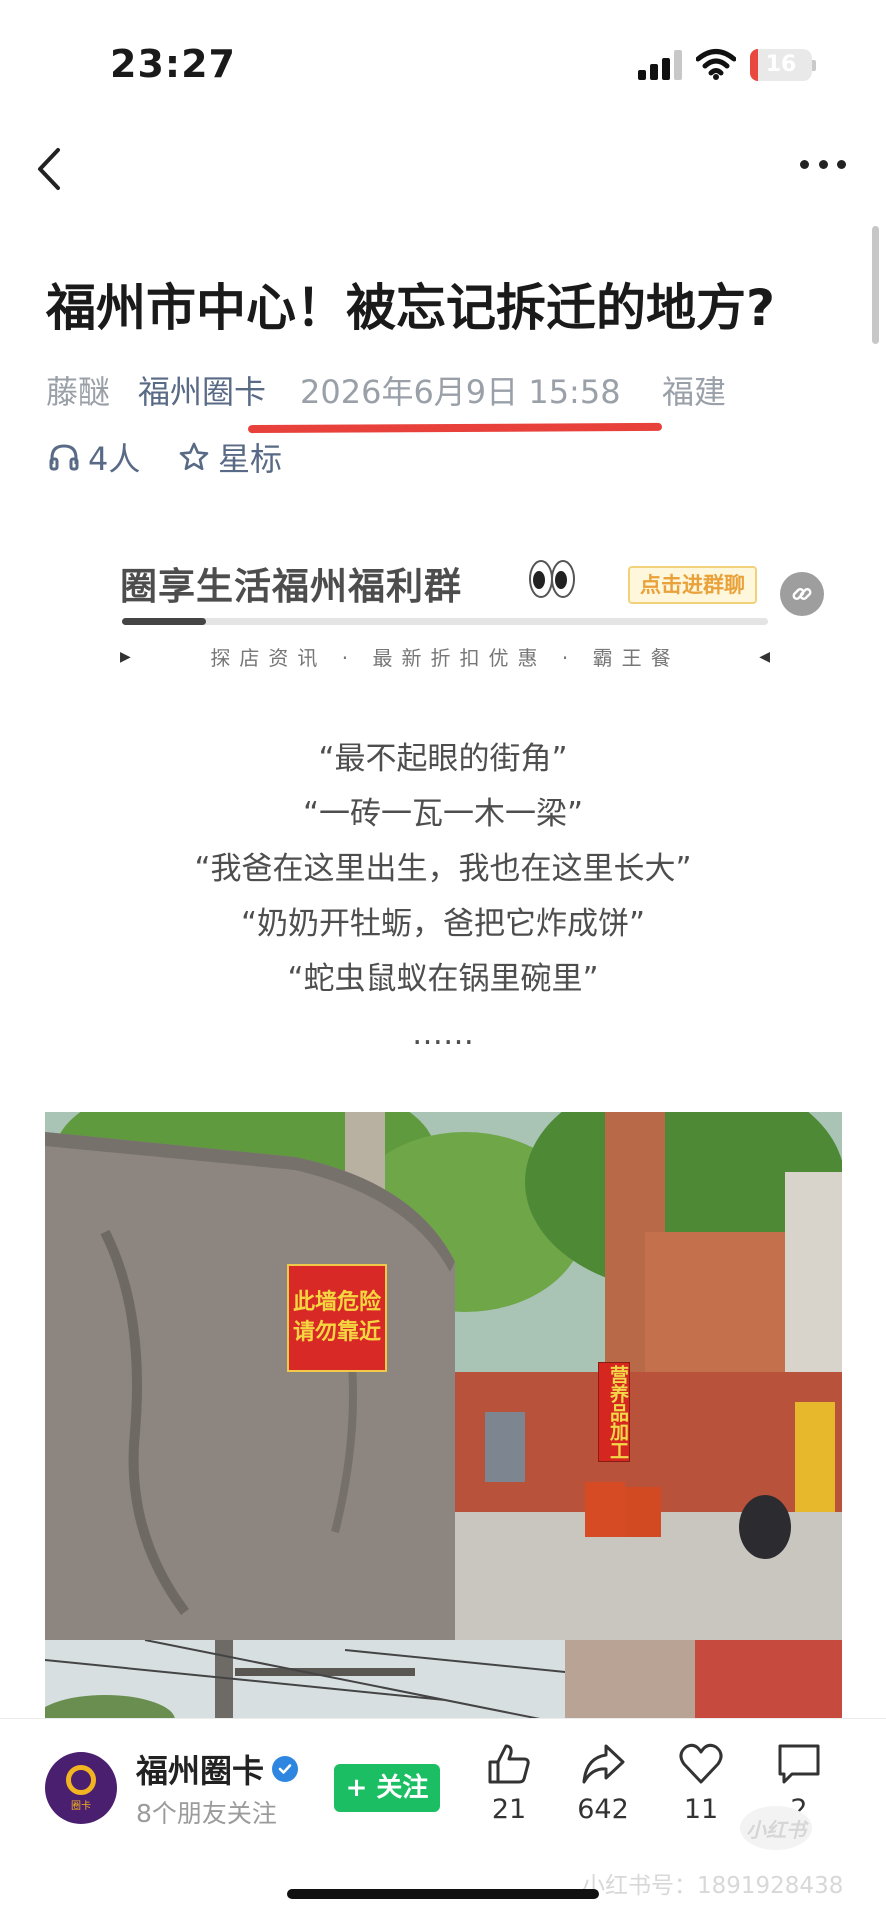 The image size is (886, 1921). Describe the element at coordinates (173, 64) in the screenshot. I see `status-time: 23:27` at that location.